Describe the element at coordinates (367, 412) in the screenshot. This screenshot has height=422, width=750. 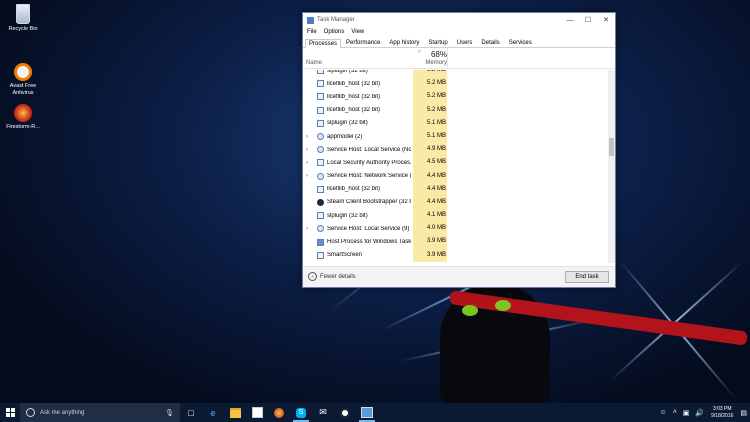
I see `task-manager-taskbar-icon` at that location.